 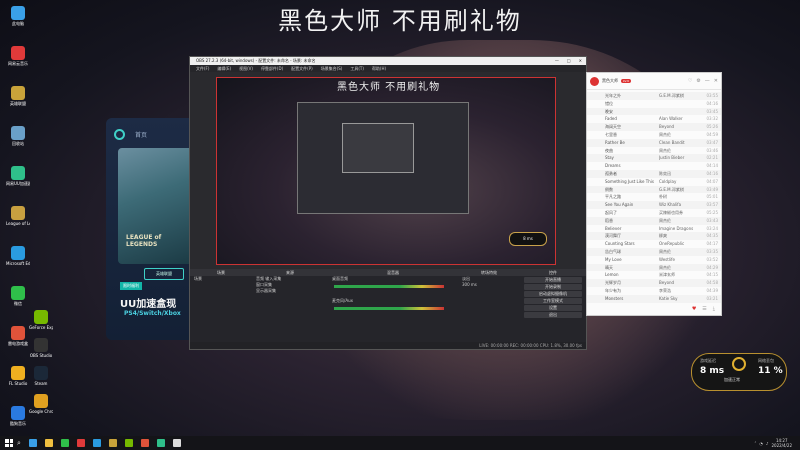 I want to click on song-row: 孤勇者 陈奕迅 04:16, so click(x=654, y=173).